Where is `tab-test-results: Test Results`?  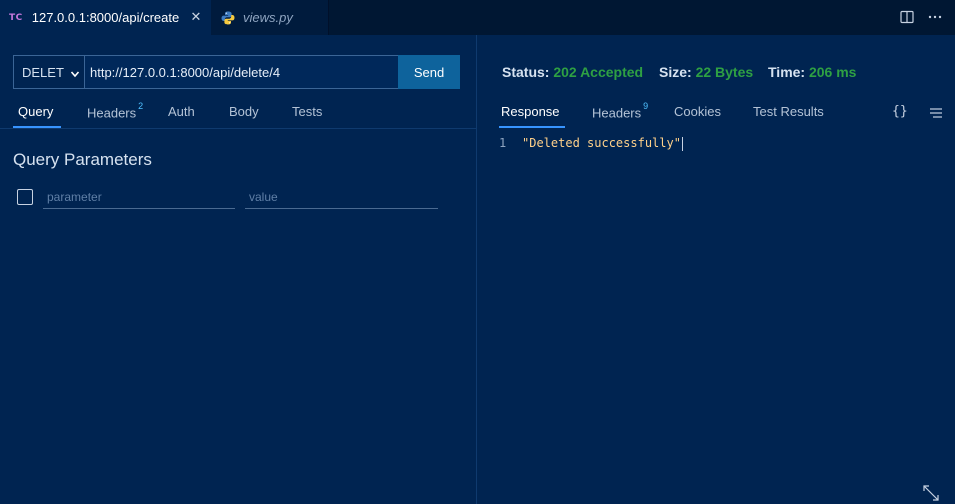
tab-test-results: Test Results is located at coordinates (788, 111).